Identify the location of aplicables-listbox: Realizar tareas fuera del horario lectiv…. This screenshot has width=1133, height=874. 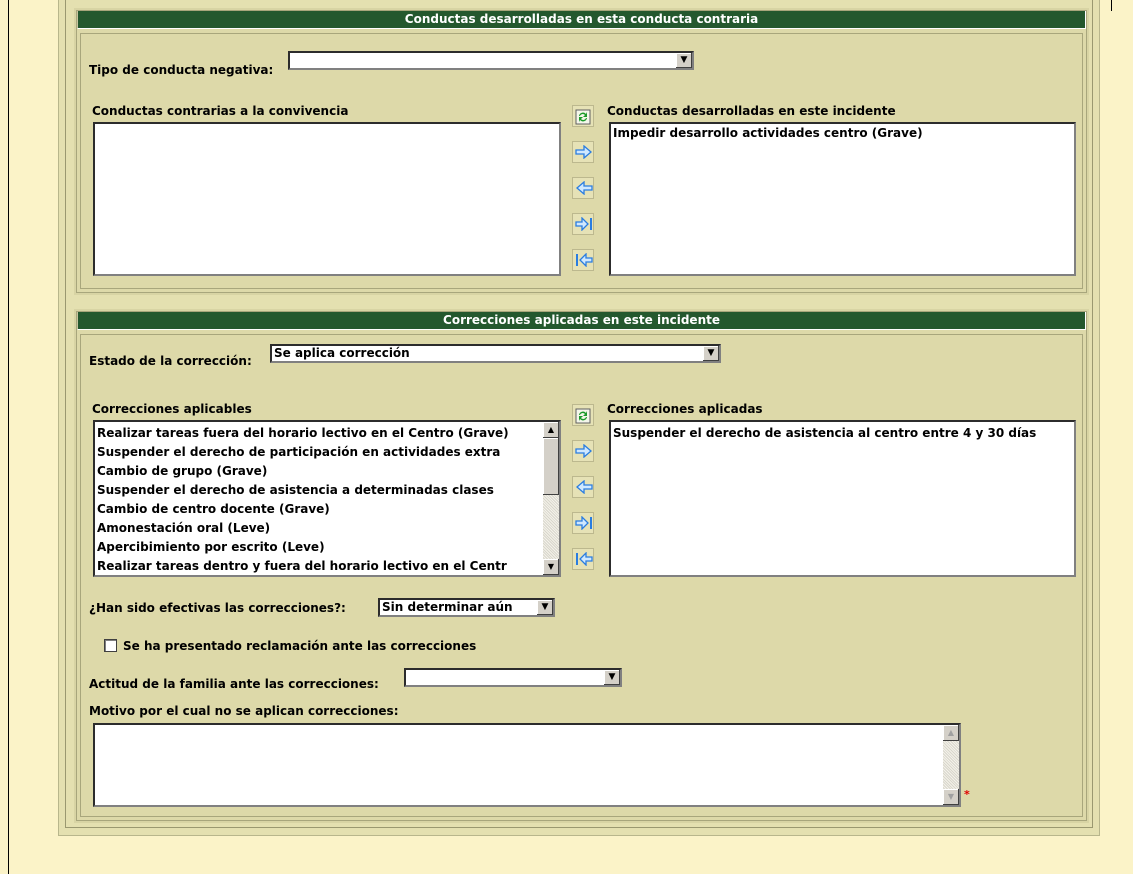
(327, 498).